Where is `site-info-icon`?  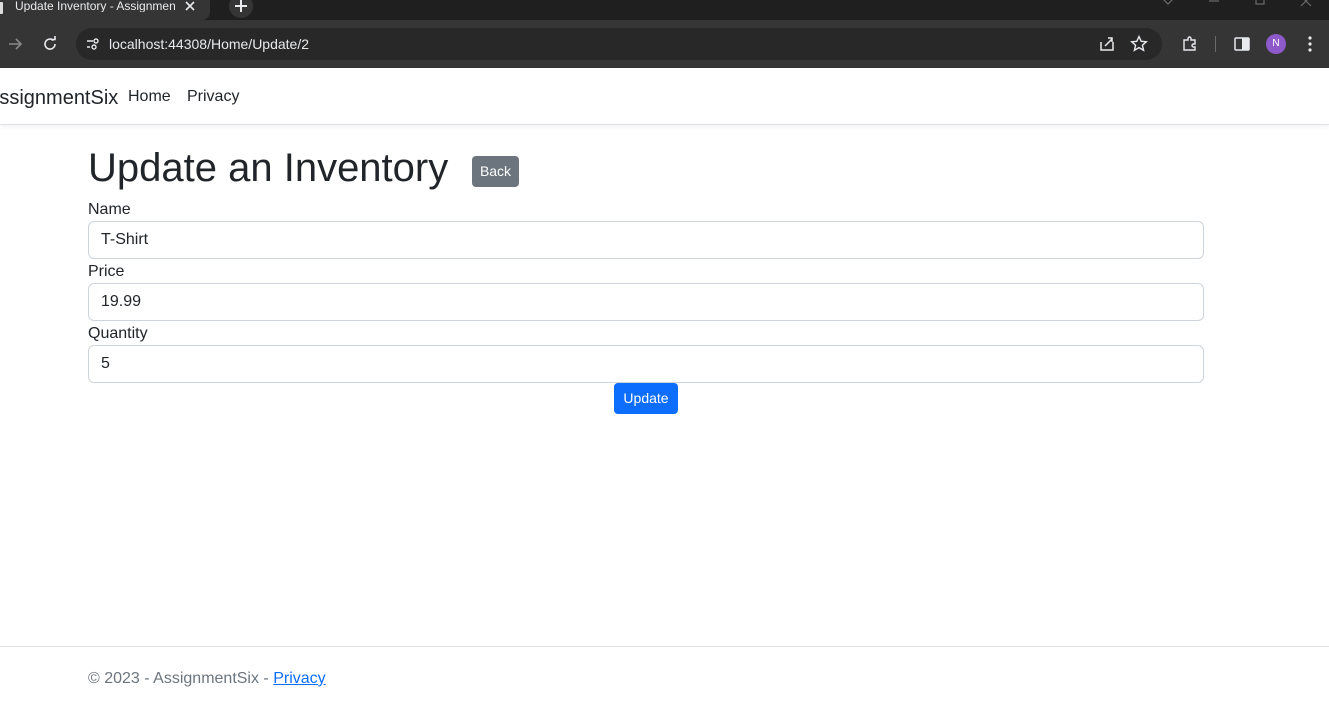 site-info-icon is located at coordinates (93, 44).